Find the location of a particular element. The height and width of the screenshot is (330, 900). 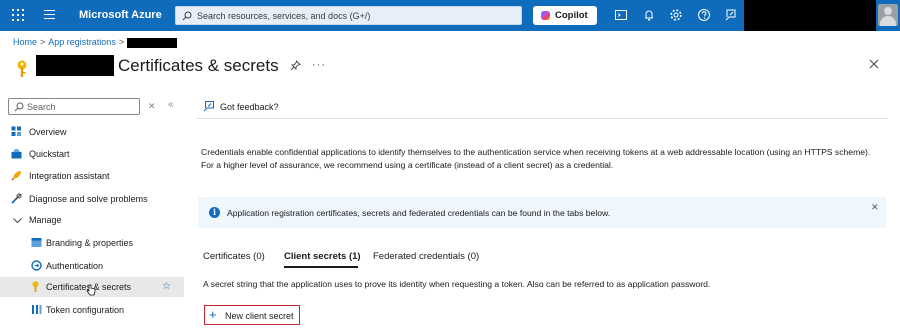

sidebar-item-label: Integration assistant is located at coordinates (69, 176).